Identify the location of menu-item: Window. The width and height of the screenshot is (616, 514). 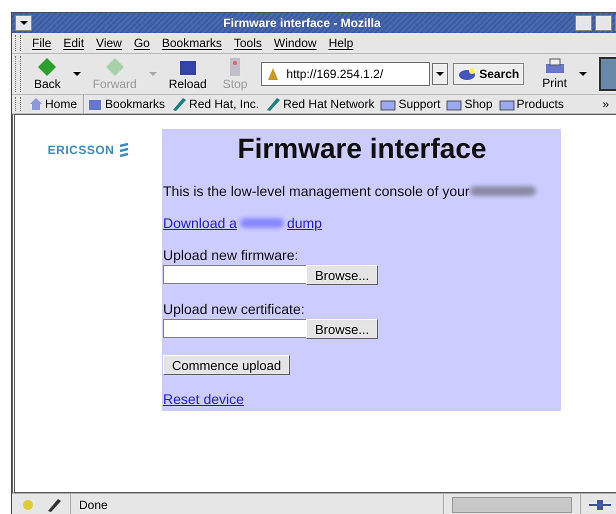
(295, 43).